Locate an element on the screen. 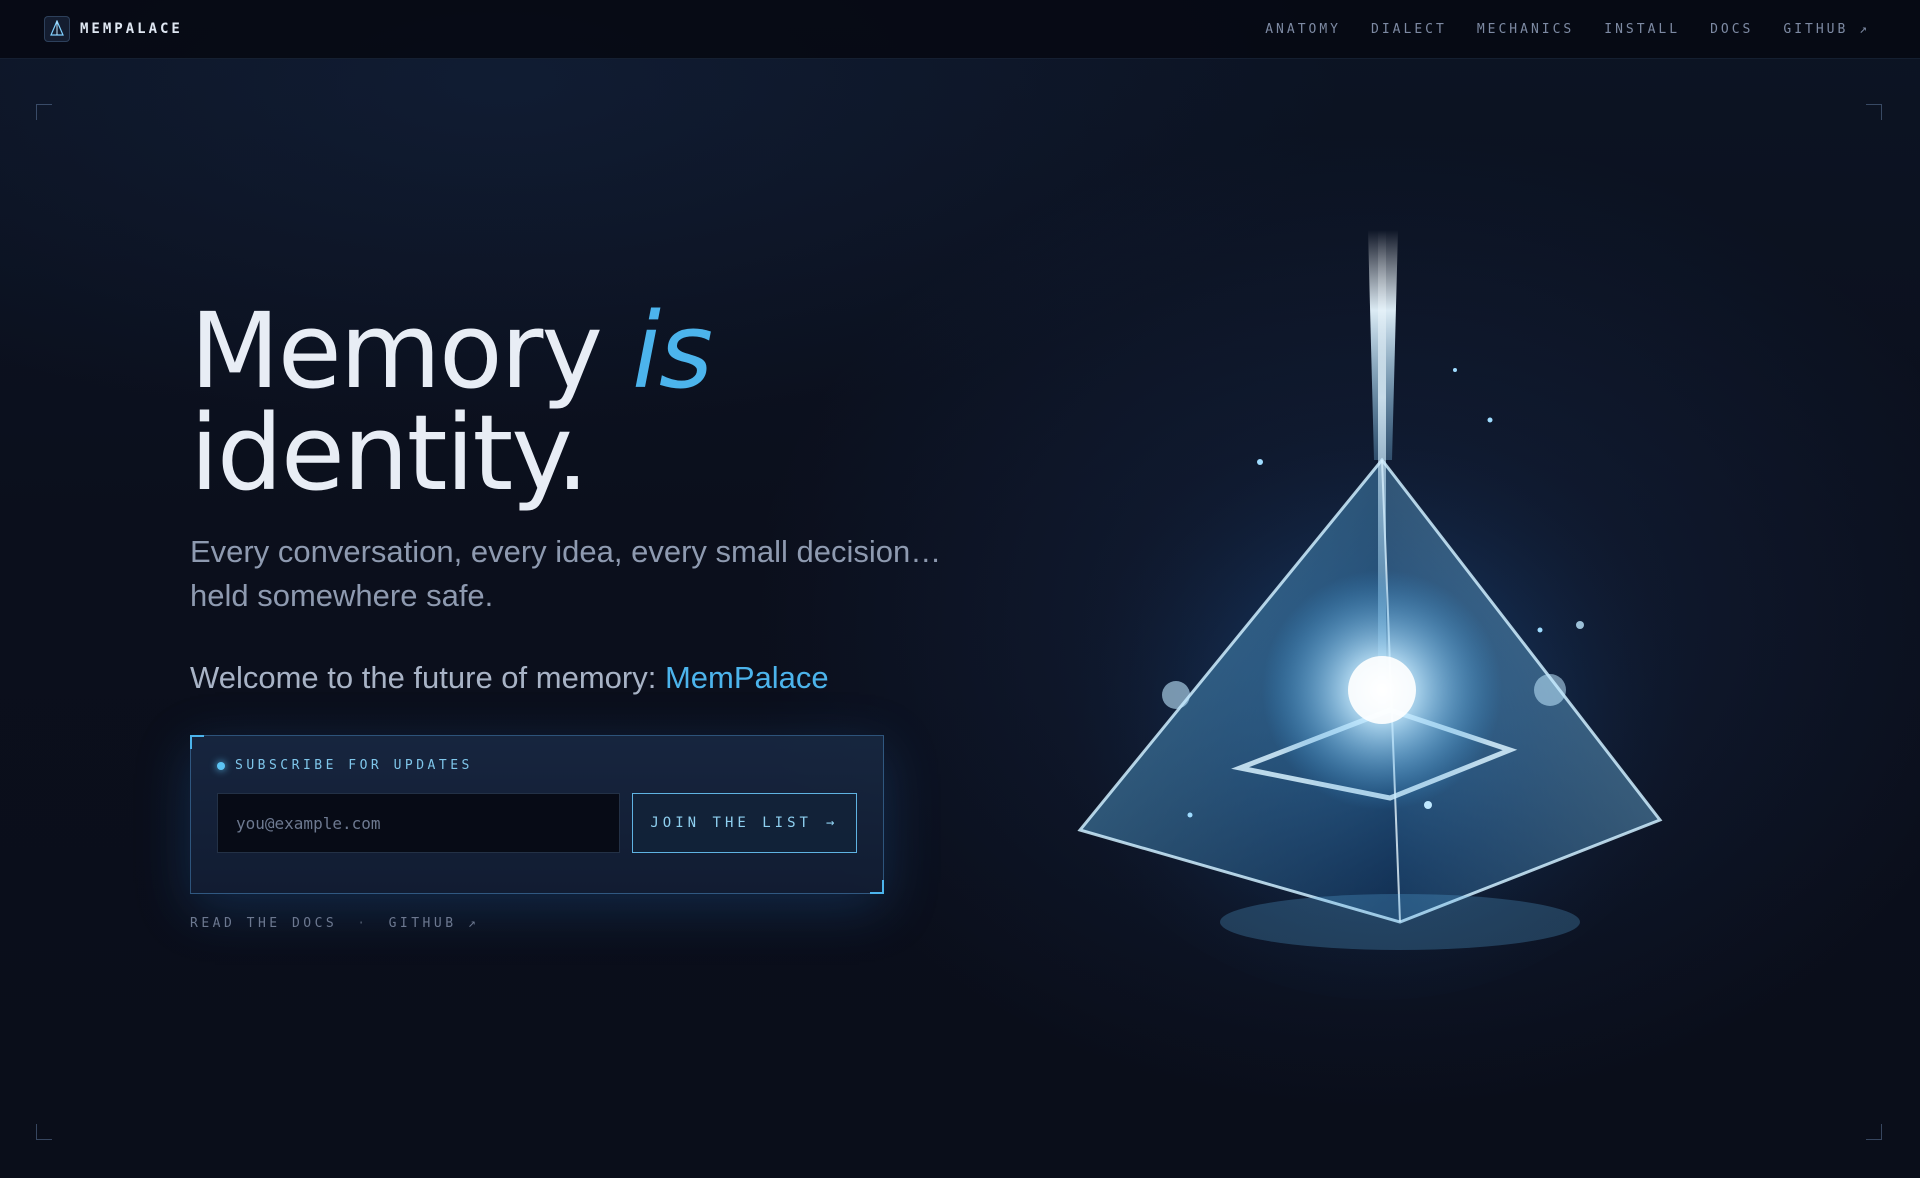 The height and width of the screenshot is (1178, 1920). nav-link-docs: DOCS is located at coordinates (1731, 29).